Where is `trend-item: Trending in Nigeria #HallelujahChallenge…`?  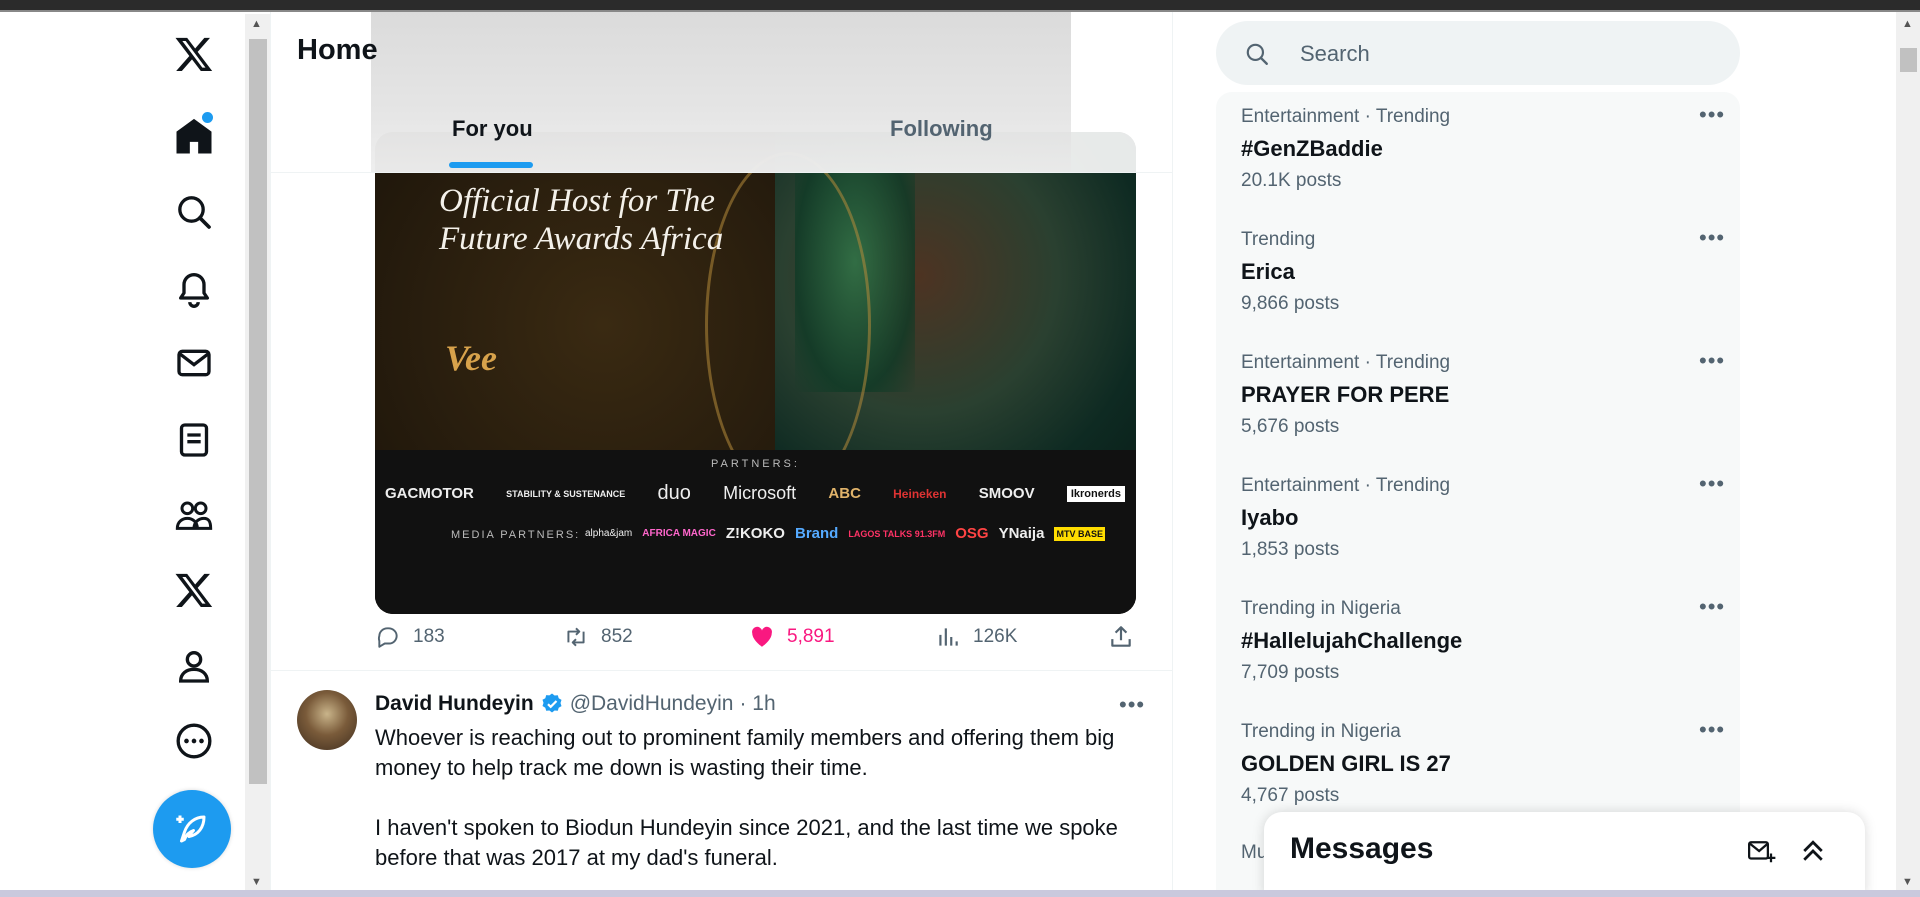 trend-item: Trending in Nigeria #HallelujahChallenge… is located at coordinates (1482, 645).